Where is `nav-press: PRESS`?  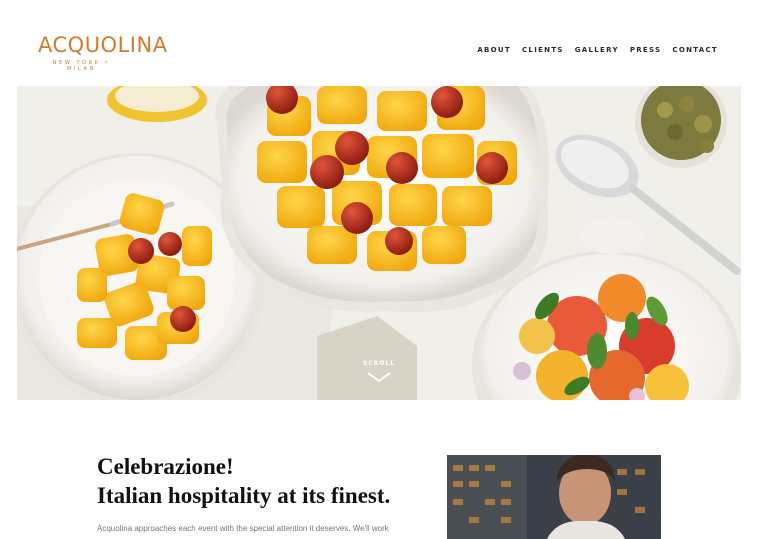
nav-press: PRESS is located at coordinates (646, 50).